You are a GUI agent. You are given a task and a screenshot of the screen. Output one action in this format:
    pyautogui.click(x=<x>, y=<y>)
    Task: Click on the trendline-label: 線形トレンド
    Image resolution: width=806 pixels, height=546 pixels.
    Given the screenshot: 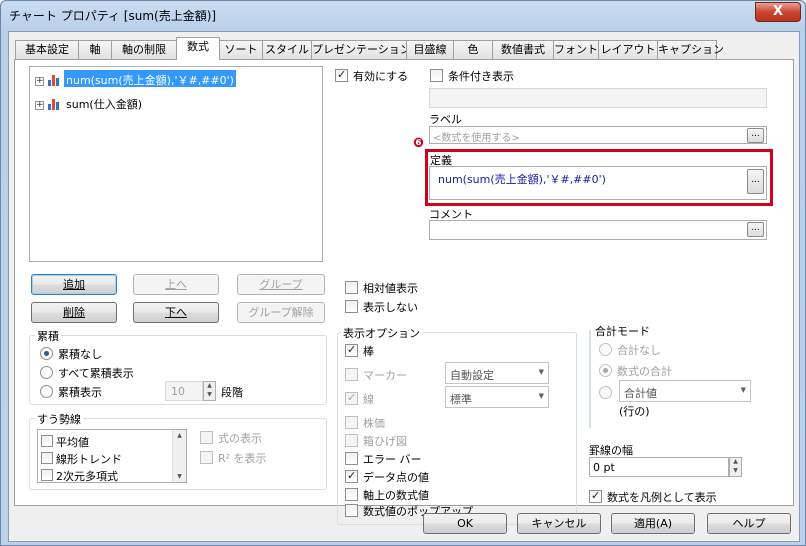 What is the action you would take?
    pyautogui.click(x=89, y=459)
    